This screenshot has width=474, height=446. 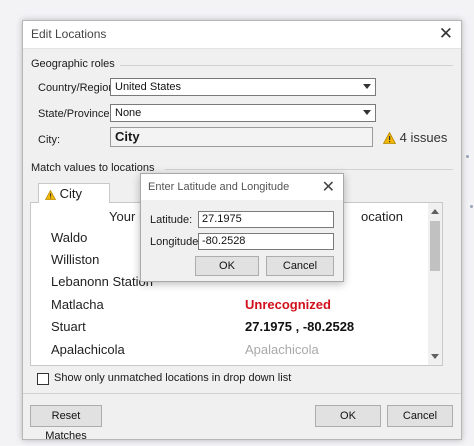 What do you see at coordinates (49, 140) in the screenshot?
I see `city-label: City:` at bounding box center [49, 140].